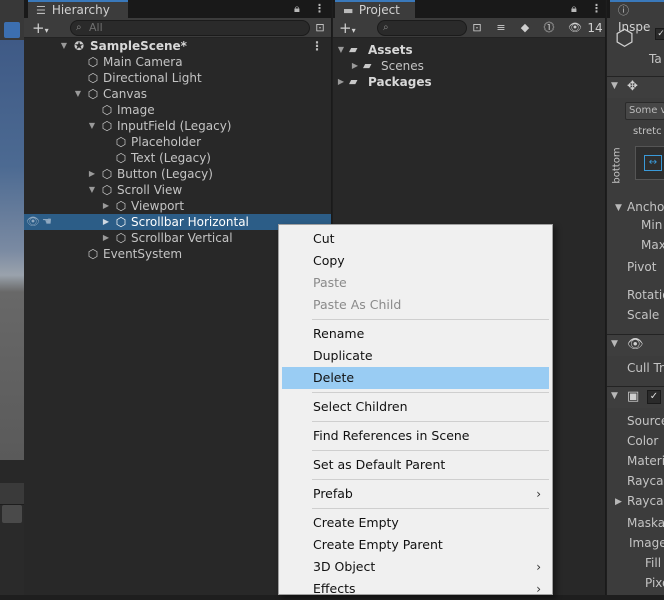 Image resolution: width=664 pixels, height=600 pixels. What do you see at coordinates (320, 28) in the screenshot?
I see `scene-visibility-icon: ⊡` at bounding box center [320, 28].